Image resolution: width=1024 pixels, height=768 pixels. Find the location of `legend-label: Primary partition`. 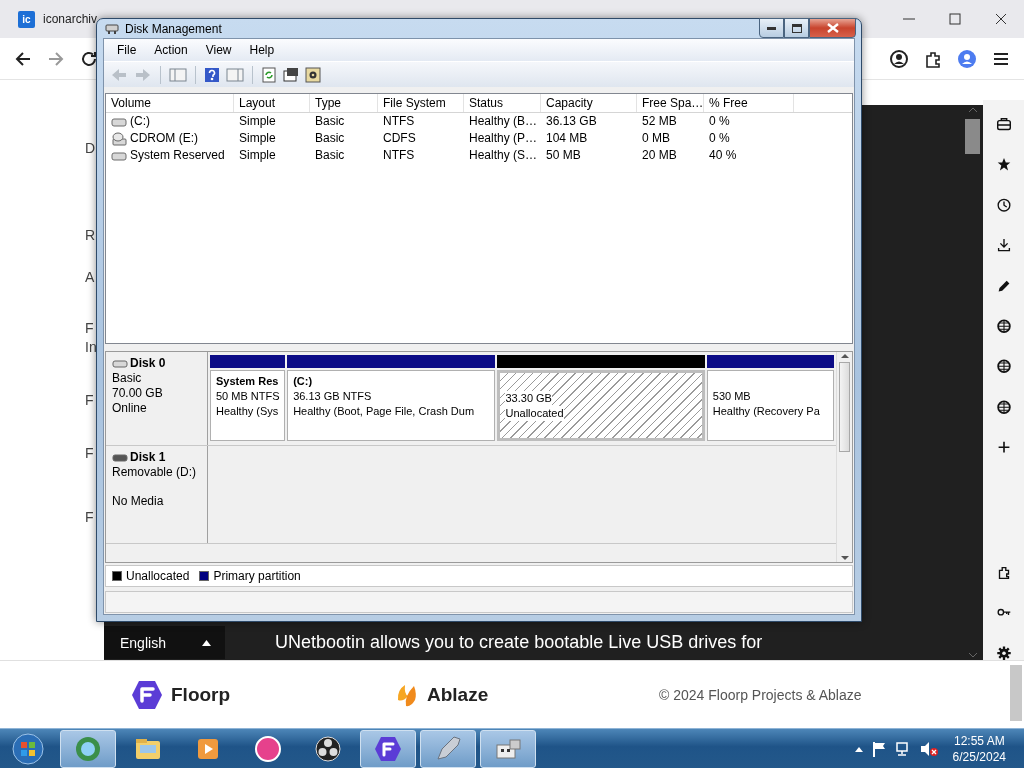

legend-label: Primary partition is located at coordinates (257, 576).